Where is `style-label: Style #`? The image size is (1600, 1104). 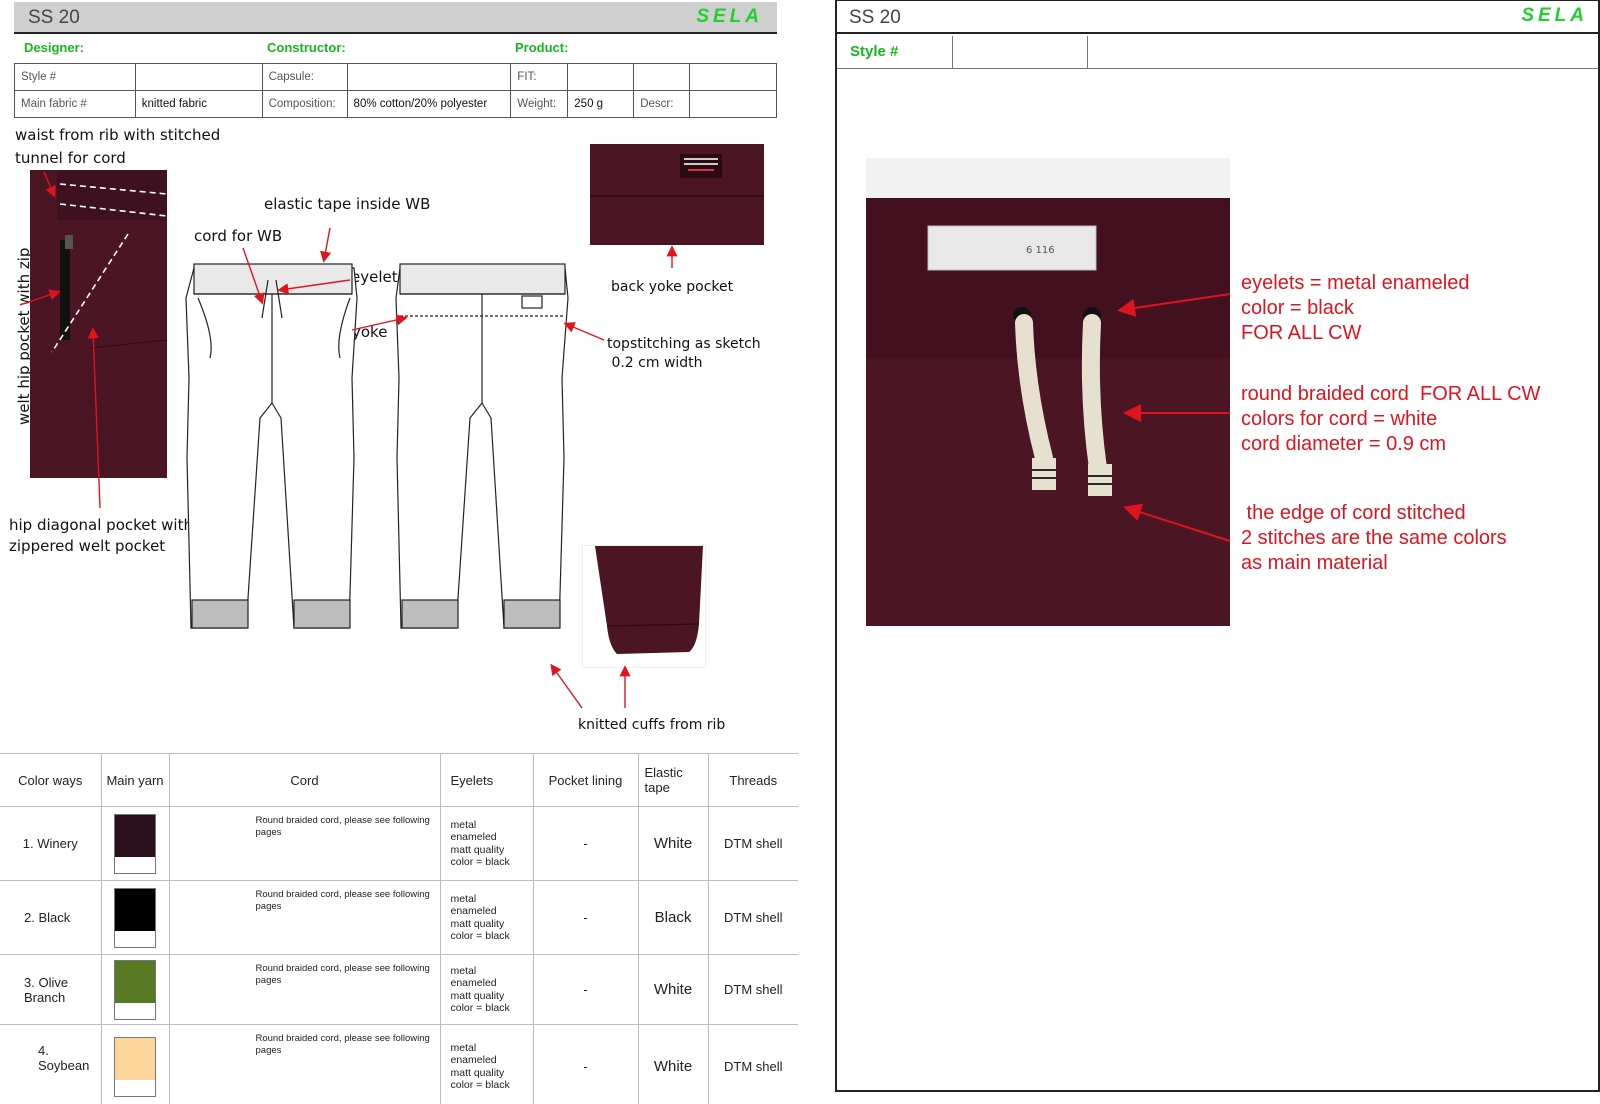
style-label: Style # is located at coordinates (874, 51).